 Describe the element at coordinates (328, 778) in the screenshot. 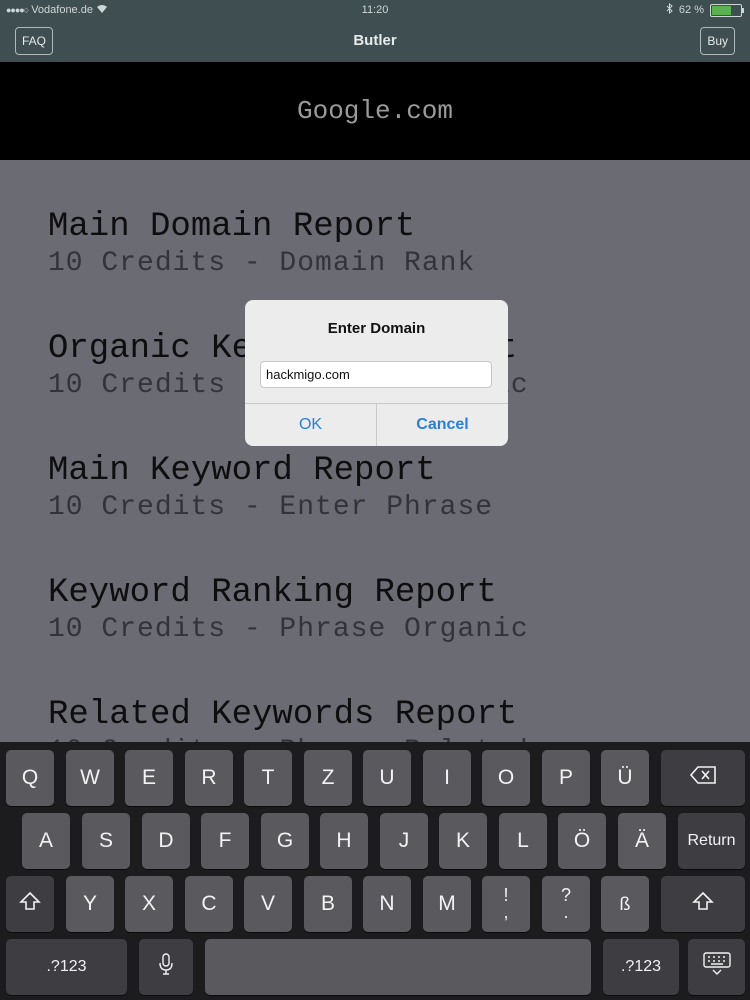

I see `key-z: Z` at that location.